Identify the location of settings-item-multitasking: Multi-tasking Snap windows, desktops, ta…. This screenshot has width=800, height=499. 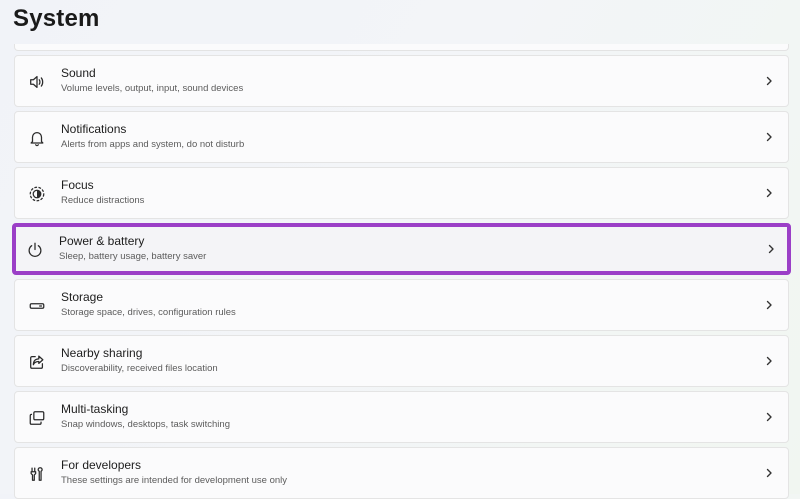
(401, 417).